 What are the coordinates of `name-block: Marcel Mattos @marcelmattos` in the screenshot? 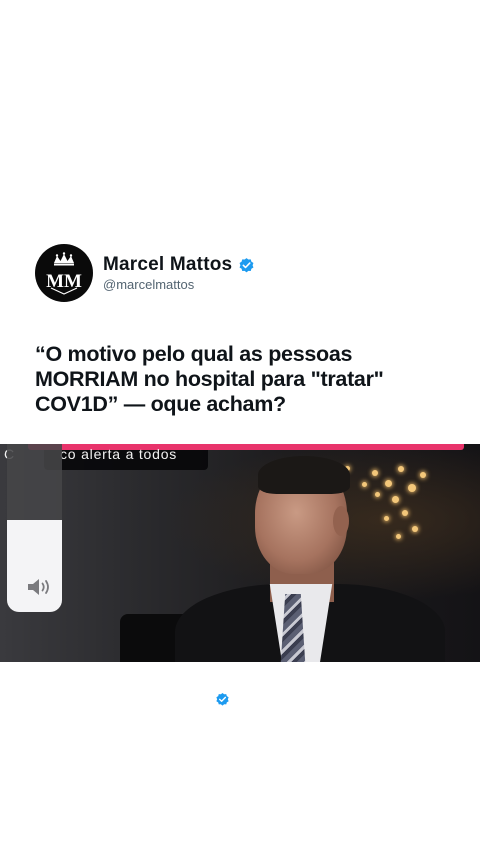 It's located at (179, 273).